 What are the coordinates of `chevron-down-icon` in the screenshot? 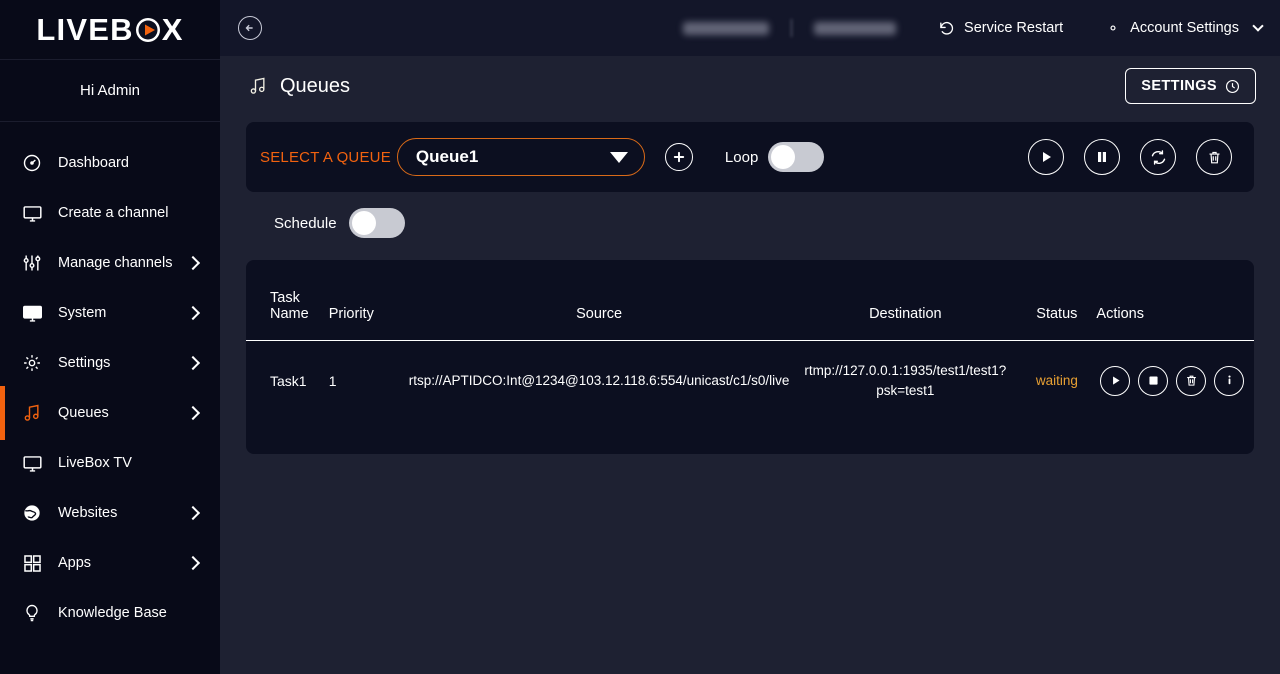 It's located at (1258, 26).